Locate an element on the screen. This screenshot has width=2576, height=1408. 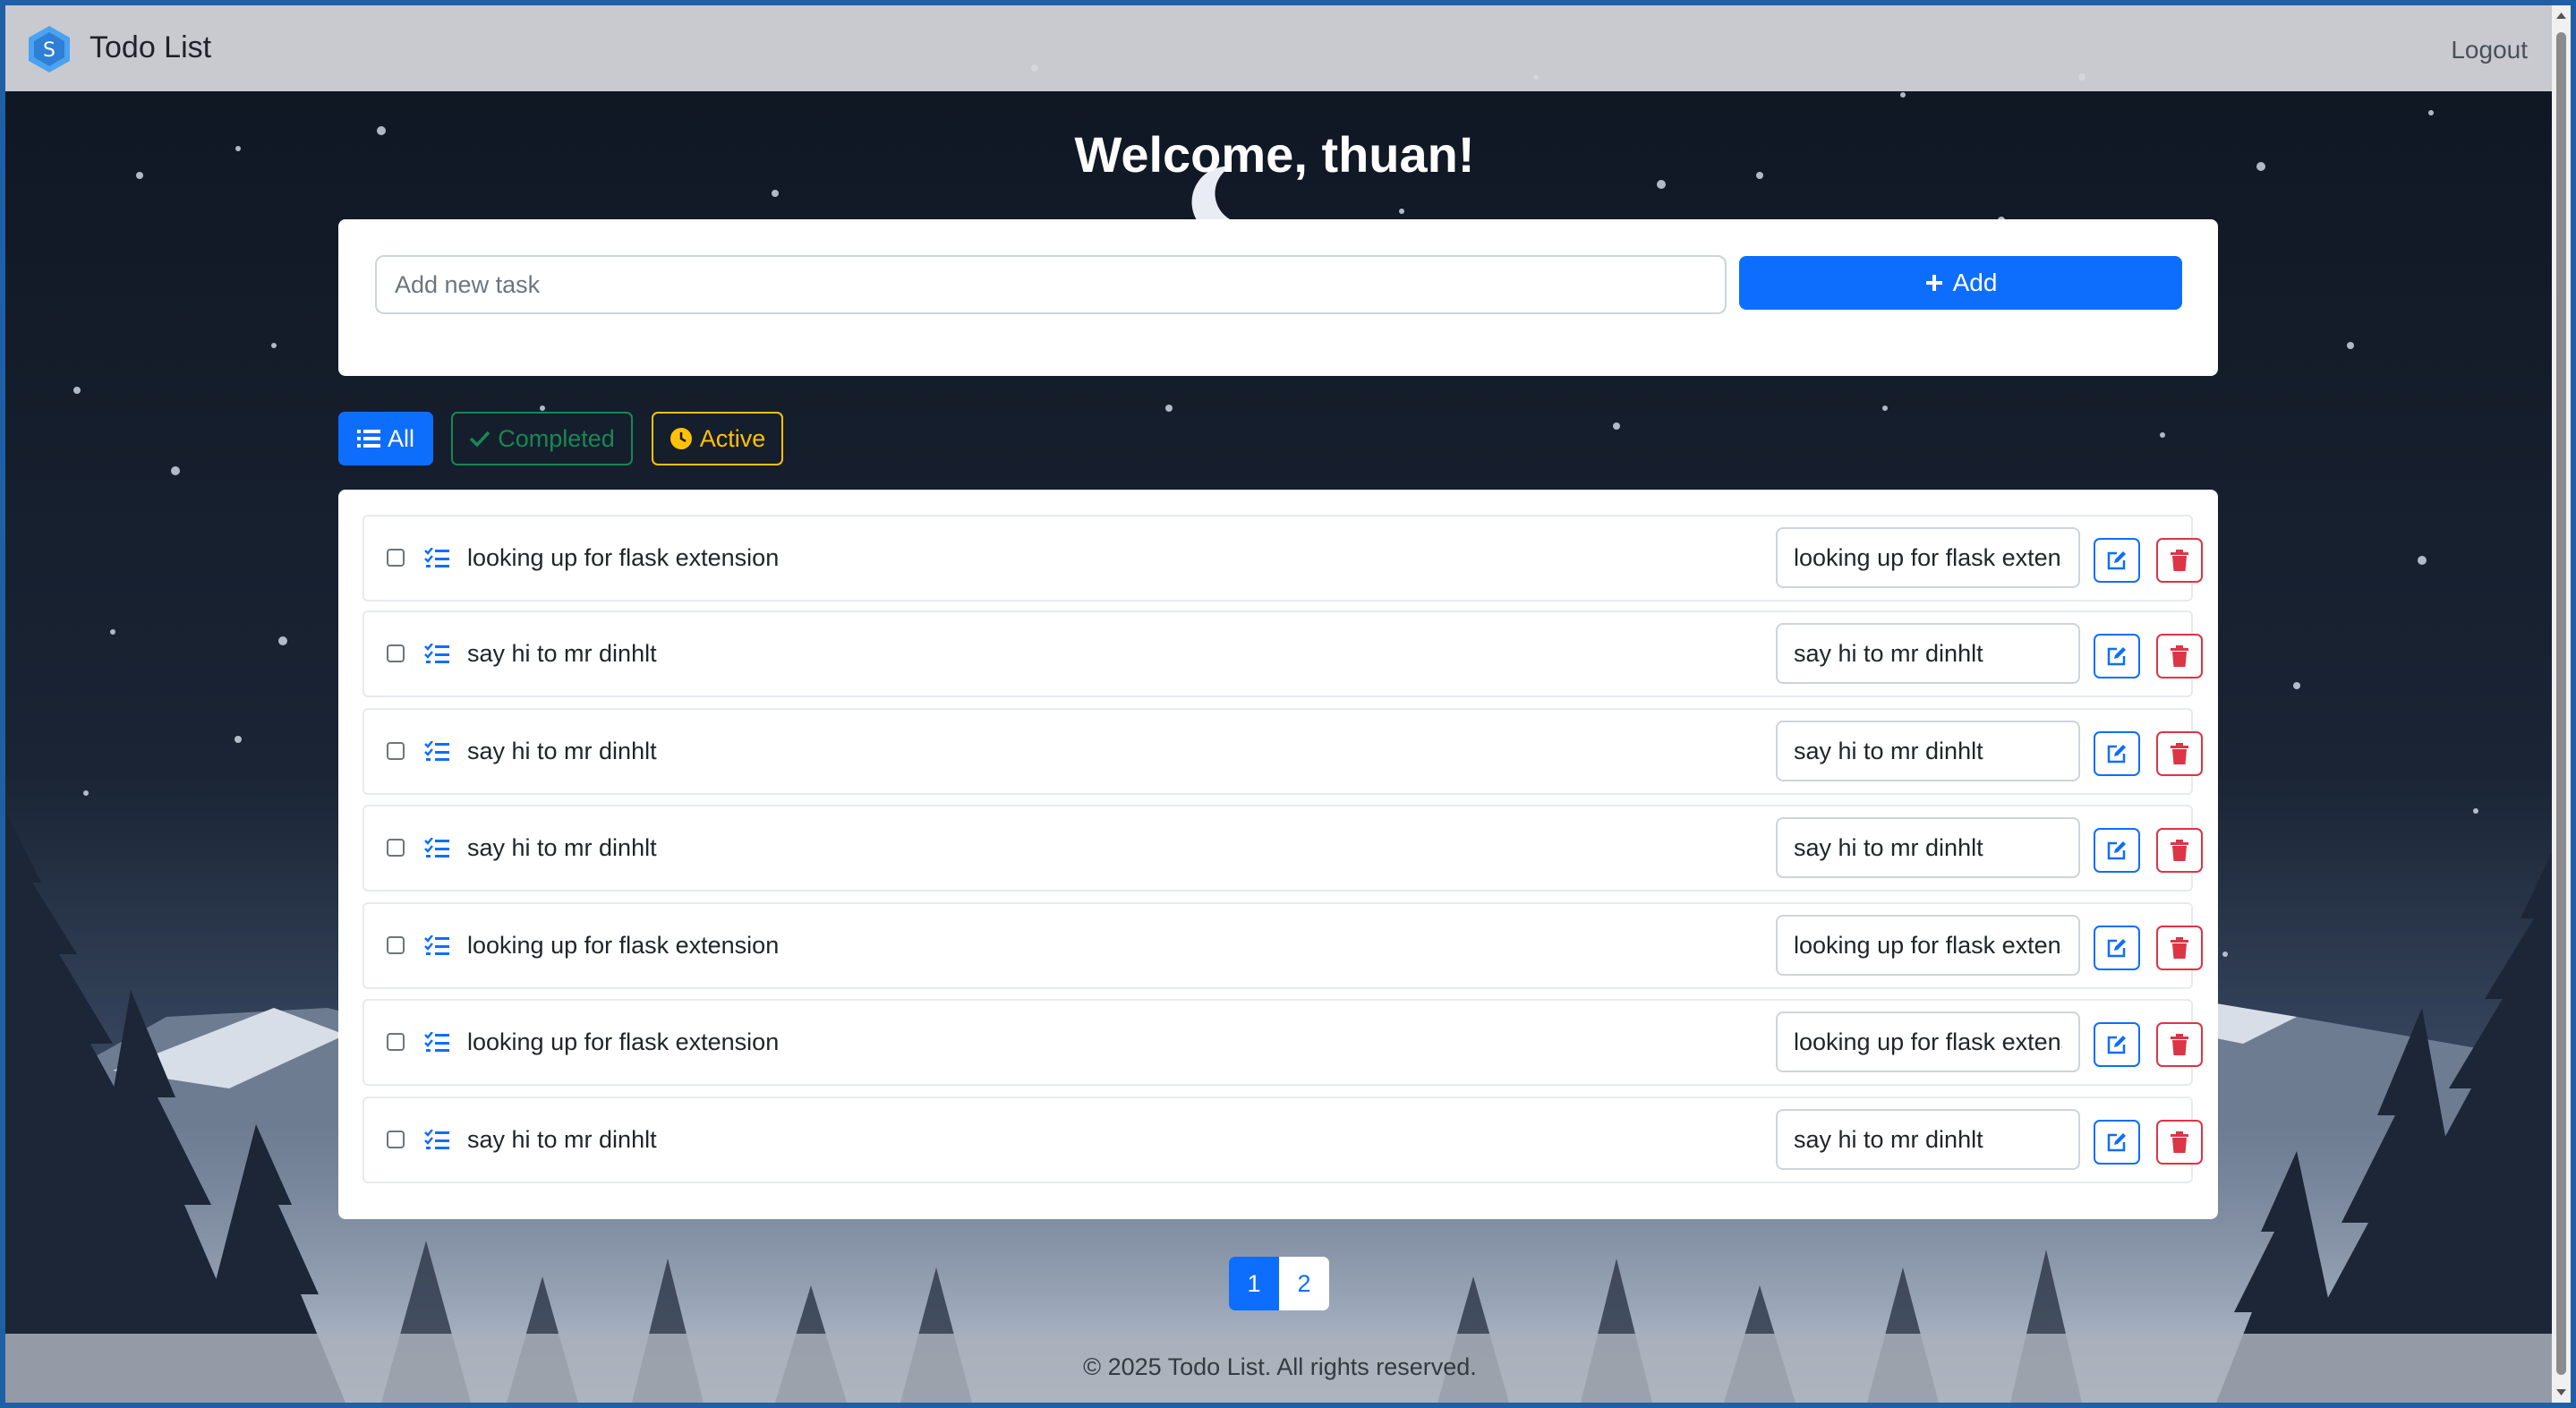
app-logo-icon: S is located at coordinates (49, 49).